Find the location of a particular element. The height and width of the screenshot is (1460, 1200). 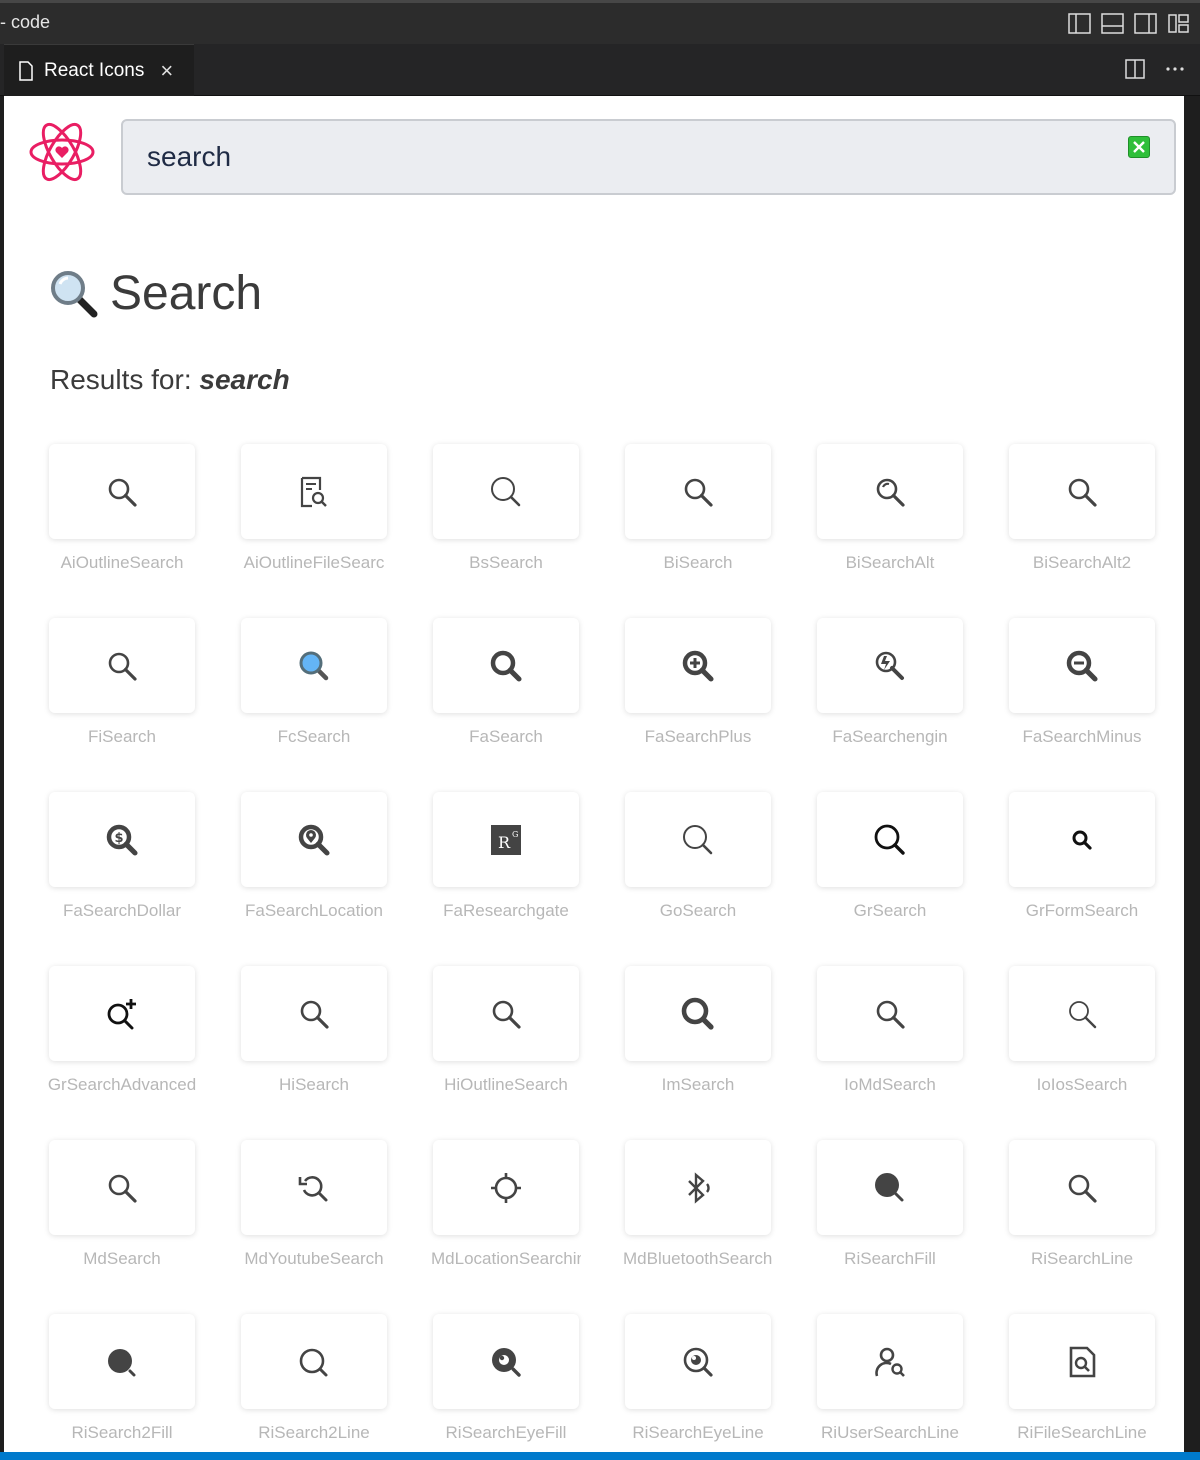

icon-tile-gr-search: GrSearch is located at coordinates (890, 879).